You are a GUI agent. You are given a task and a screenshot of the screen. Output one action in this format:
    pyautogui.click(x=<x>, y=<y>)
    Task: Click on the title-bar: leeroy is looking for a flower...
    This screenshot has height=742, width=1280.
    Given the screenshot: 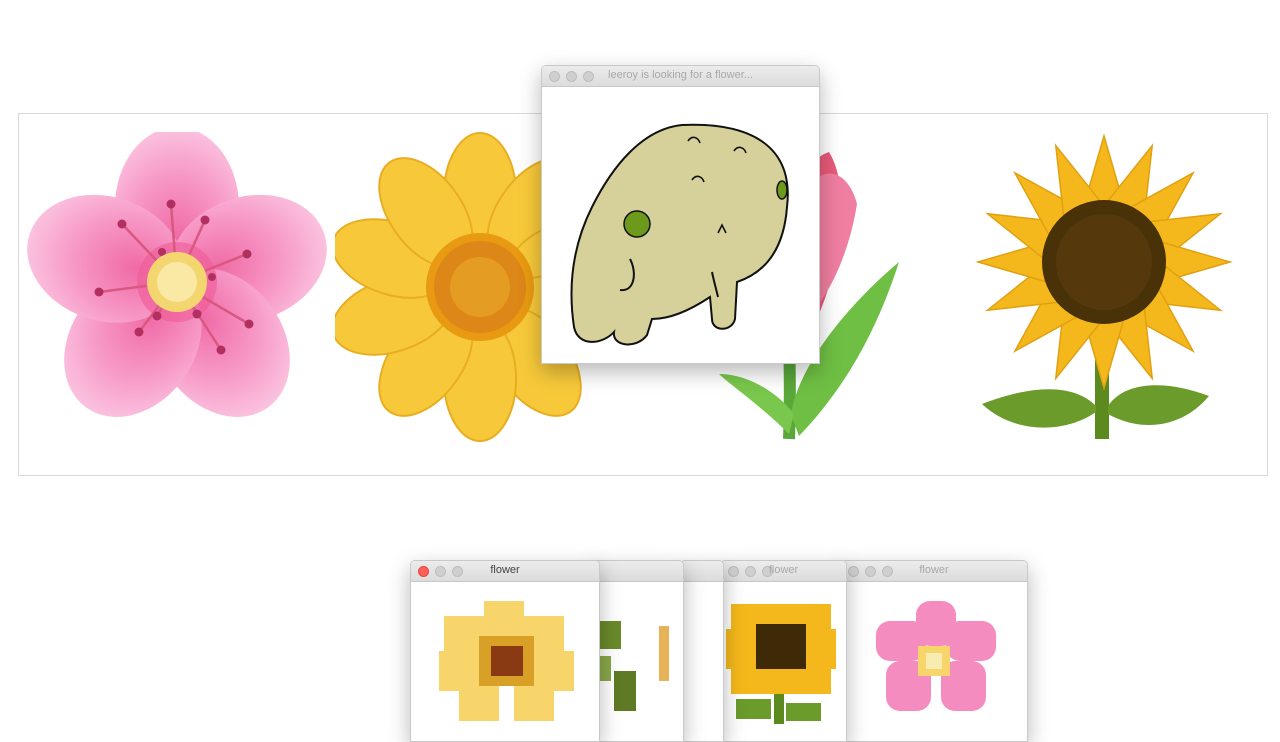 What is the action you would take?
    pyautogui.click(x=680, y=76)
    